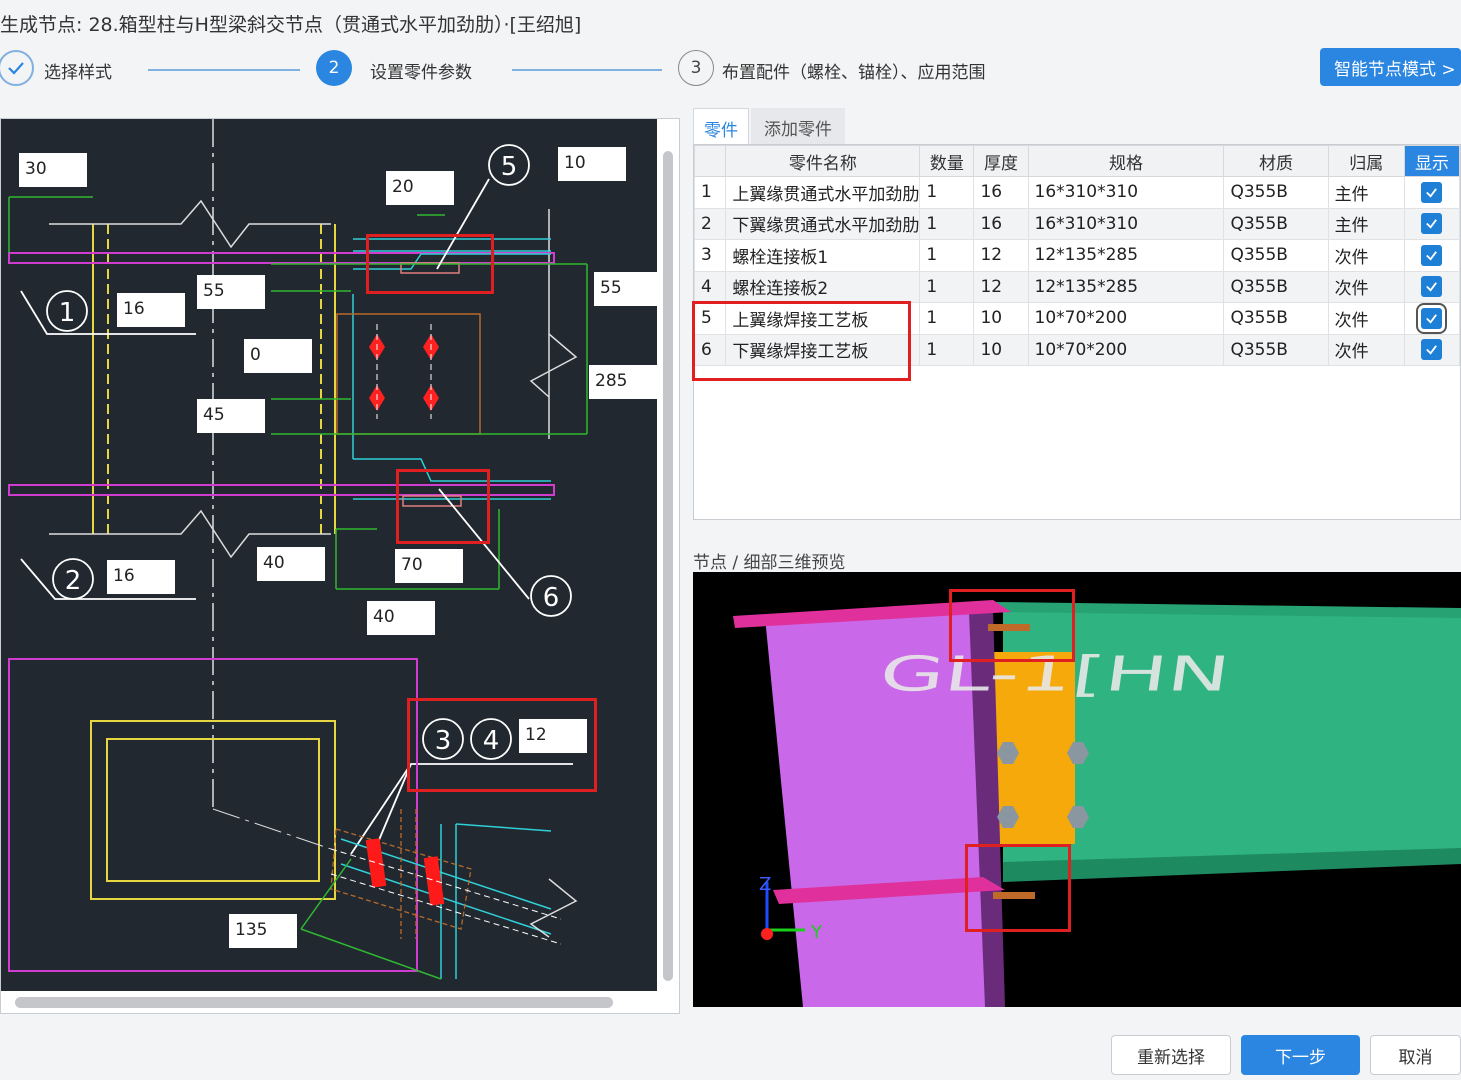 Image resolution: width=1461 pixels, height=1080 pixels. Describe the element at coordinates (625, 289) in the screenshot. I see `dim-value-55-right: 55` at that location.